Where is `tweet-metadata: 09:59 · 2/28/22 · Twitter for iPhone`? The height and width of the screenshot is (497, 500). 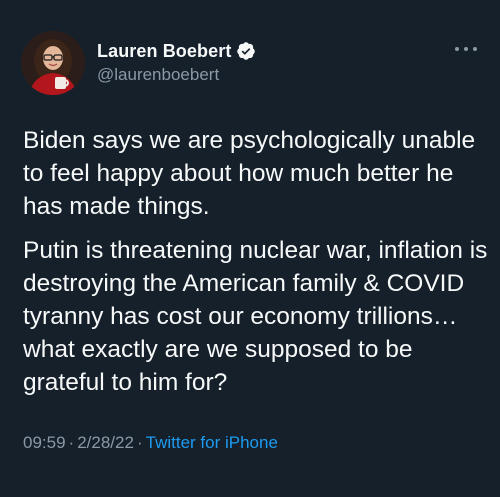
tweet-metadata: 09:59 · 2/28/22 · Twitter for iPhone is located at coordinates (150, 443).